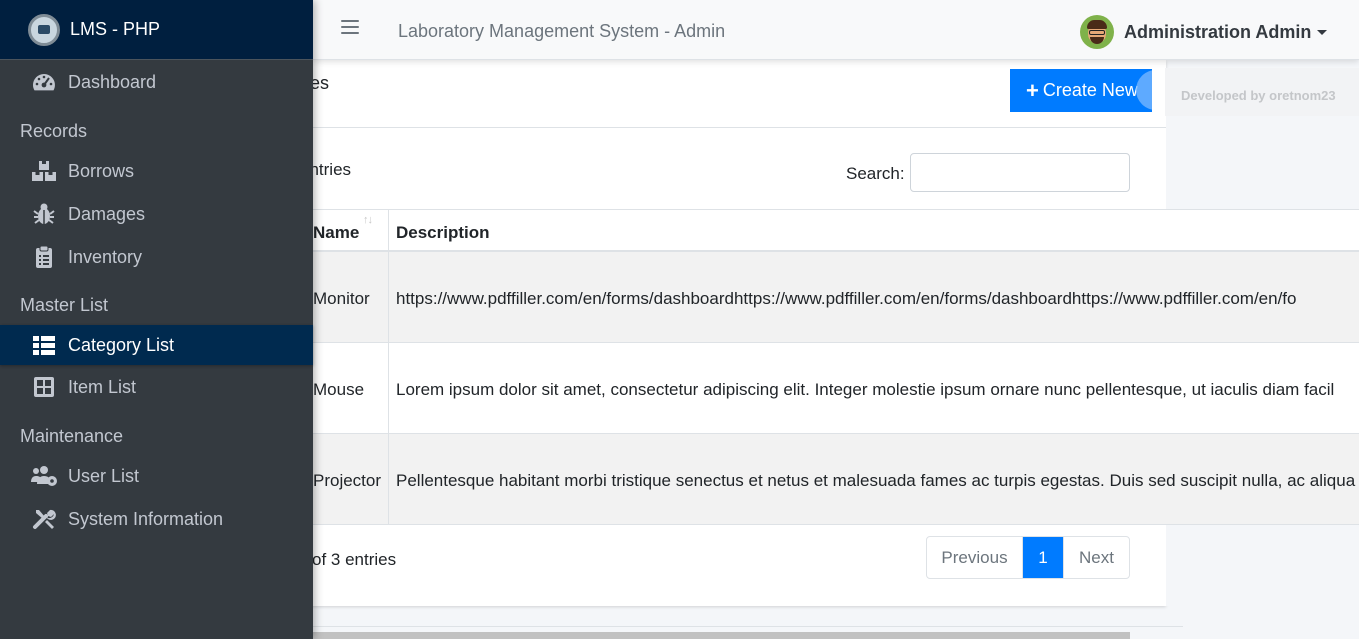 This screenshot has height=639, width=1359. Describe the element at coordinates (156, 387) in the screenshot. I see `sidebar-item-item-list: Item List` at that location.